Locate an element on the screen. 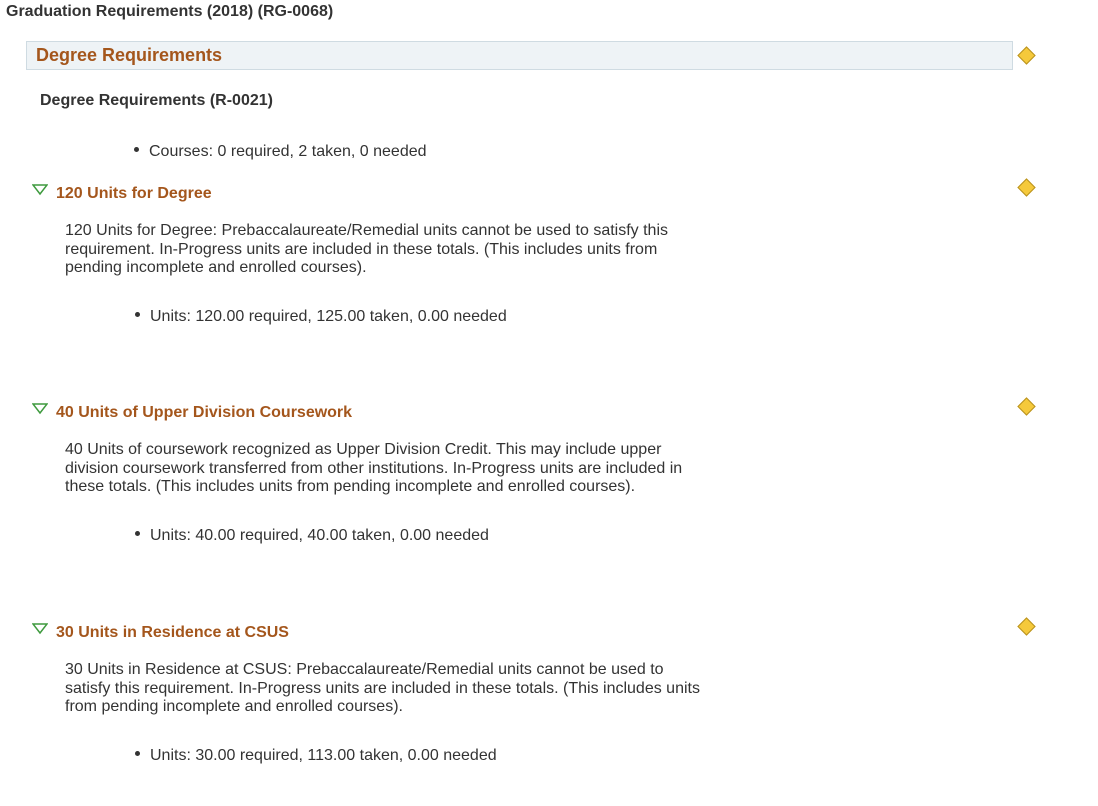 This screenshot has height=806, width=1098. requirement-title: Degree Requirements (R-0021) is located at coordinates (156, 100).